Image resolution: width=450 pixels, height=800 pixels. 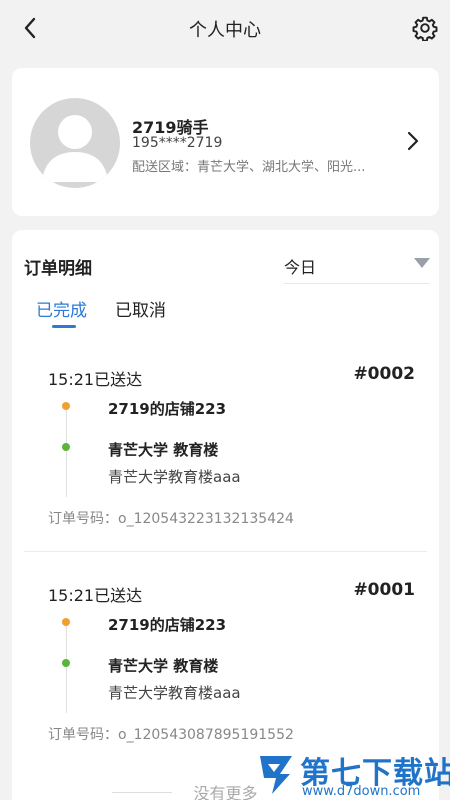 I want to click on page-title: 个人中心, so click(x=225, y=30).